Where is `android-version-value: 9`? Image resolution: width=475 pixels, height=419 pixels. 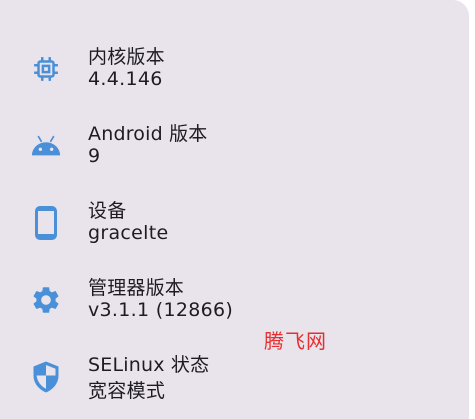
android-version-value: 9 is located at coordinates (94, 156).